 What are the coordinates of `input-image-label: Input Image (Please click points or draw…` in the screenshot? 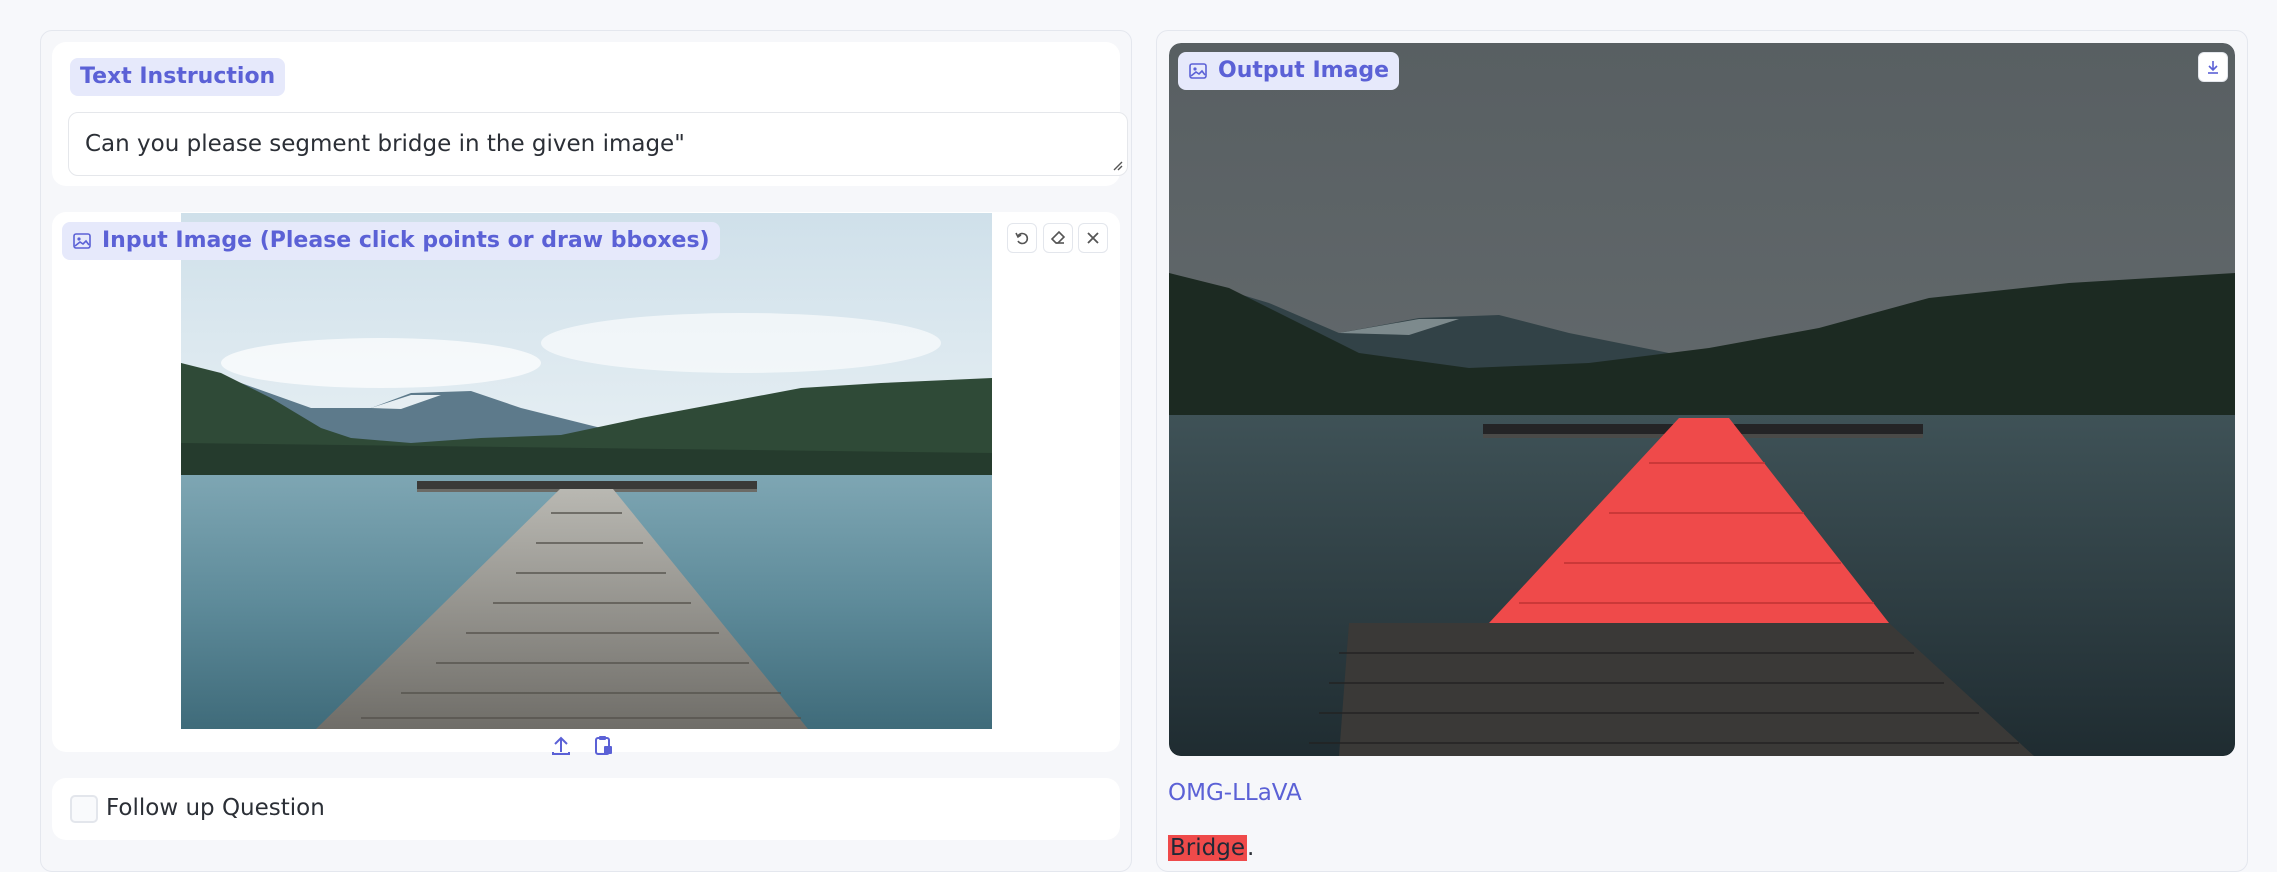 It's located at (391, 241).